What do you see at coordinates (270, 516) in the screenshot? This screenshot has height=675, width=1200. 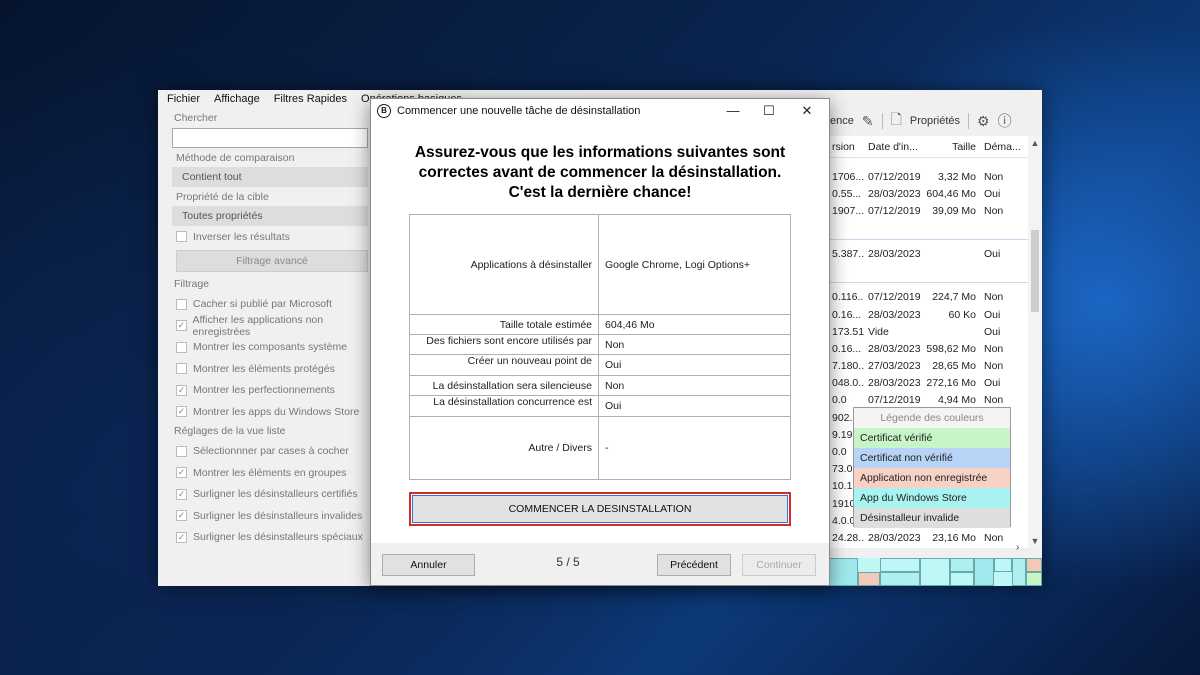 I see `filter-checkbox: ✓ Surligner les désinstalleurs invalides` at bounding box center [270, 516].